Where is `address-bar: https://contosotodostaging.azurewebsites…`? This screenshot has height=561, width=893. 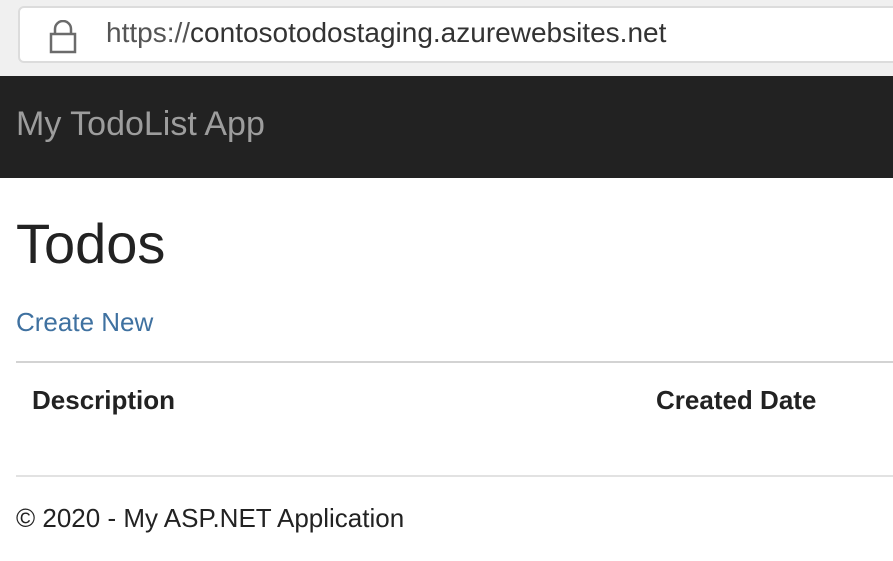
address-bar: https://contosotodostaging.azurewebsites… is located at coordinates (455, 34).